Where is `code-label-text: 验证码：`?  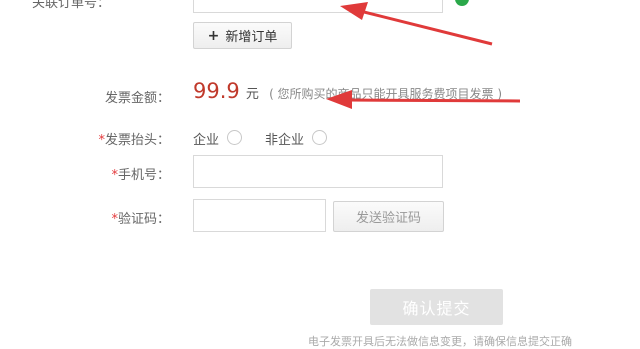
code-label-text: 验证码： is located at coordinates (143, 219).